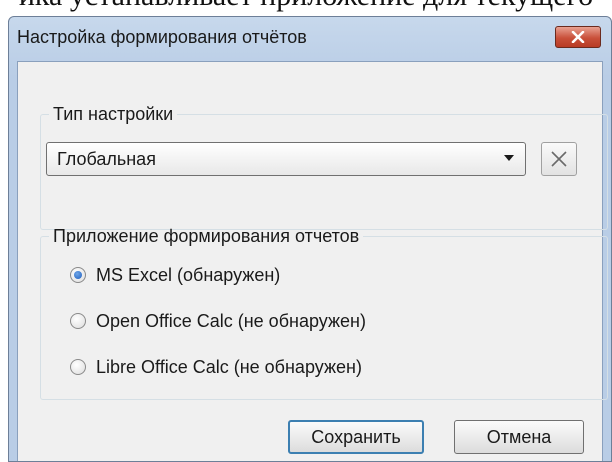  I want to click on chevron-down-icon, so click(509, 158).